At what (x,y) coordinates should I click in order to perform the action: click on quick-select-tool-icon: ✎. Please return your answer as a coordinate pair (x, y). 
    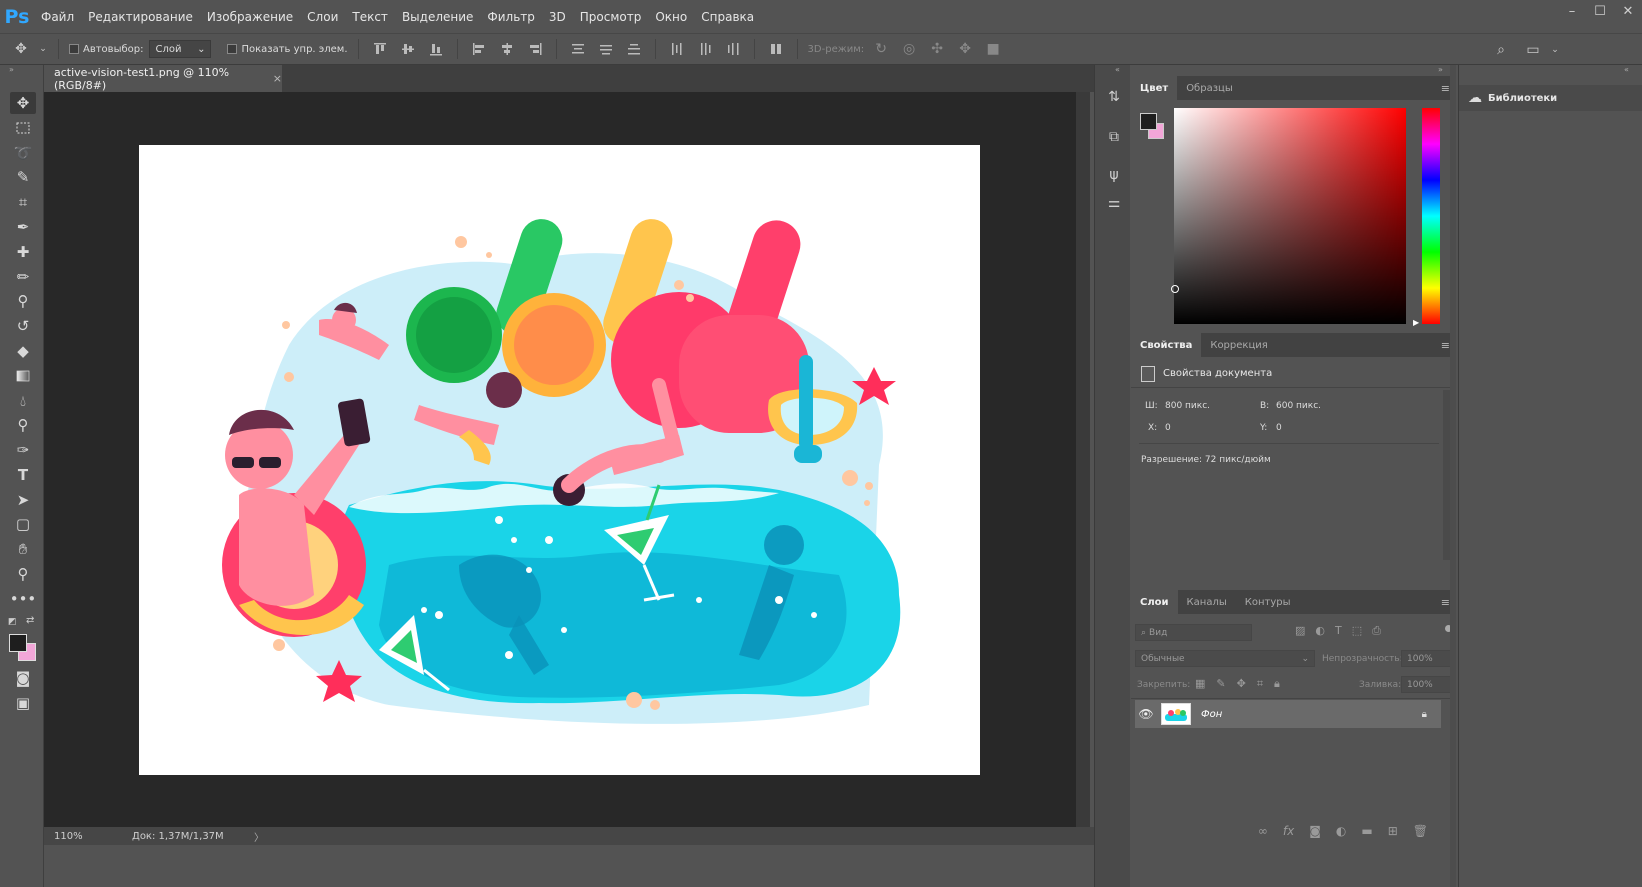
    Looking at the image, I should click on (23, 177).